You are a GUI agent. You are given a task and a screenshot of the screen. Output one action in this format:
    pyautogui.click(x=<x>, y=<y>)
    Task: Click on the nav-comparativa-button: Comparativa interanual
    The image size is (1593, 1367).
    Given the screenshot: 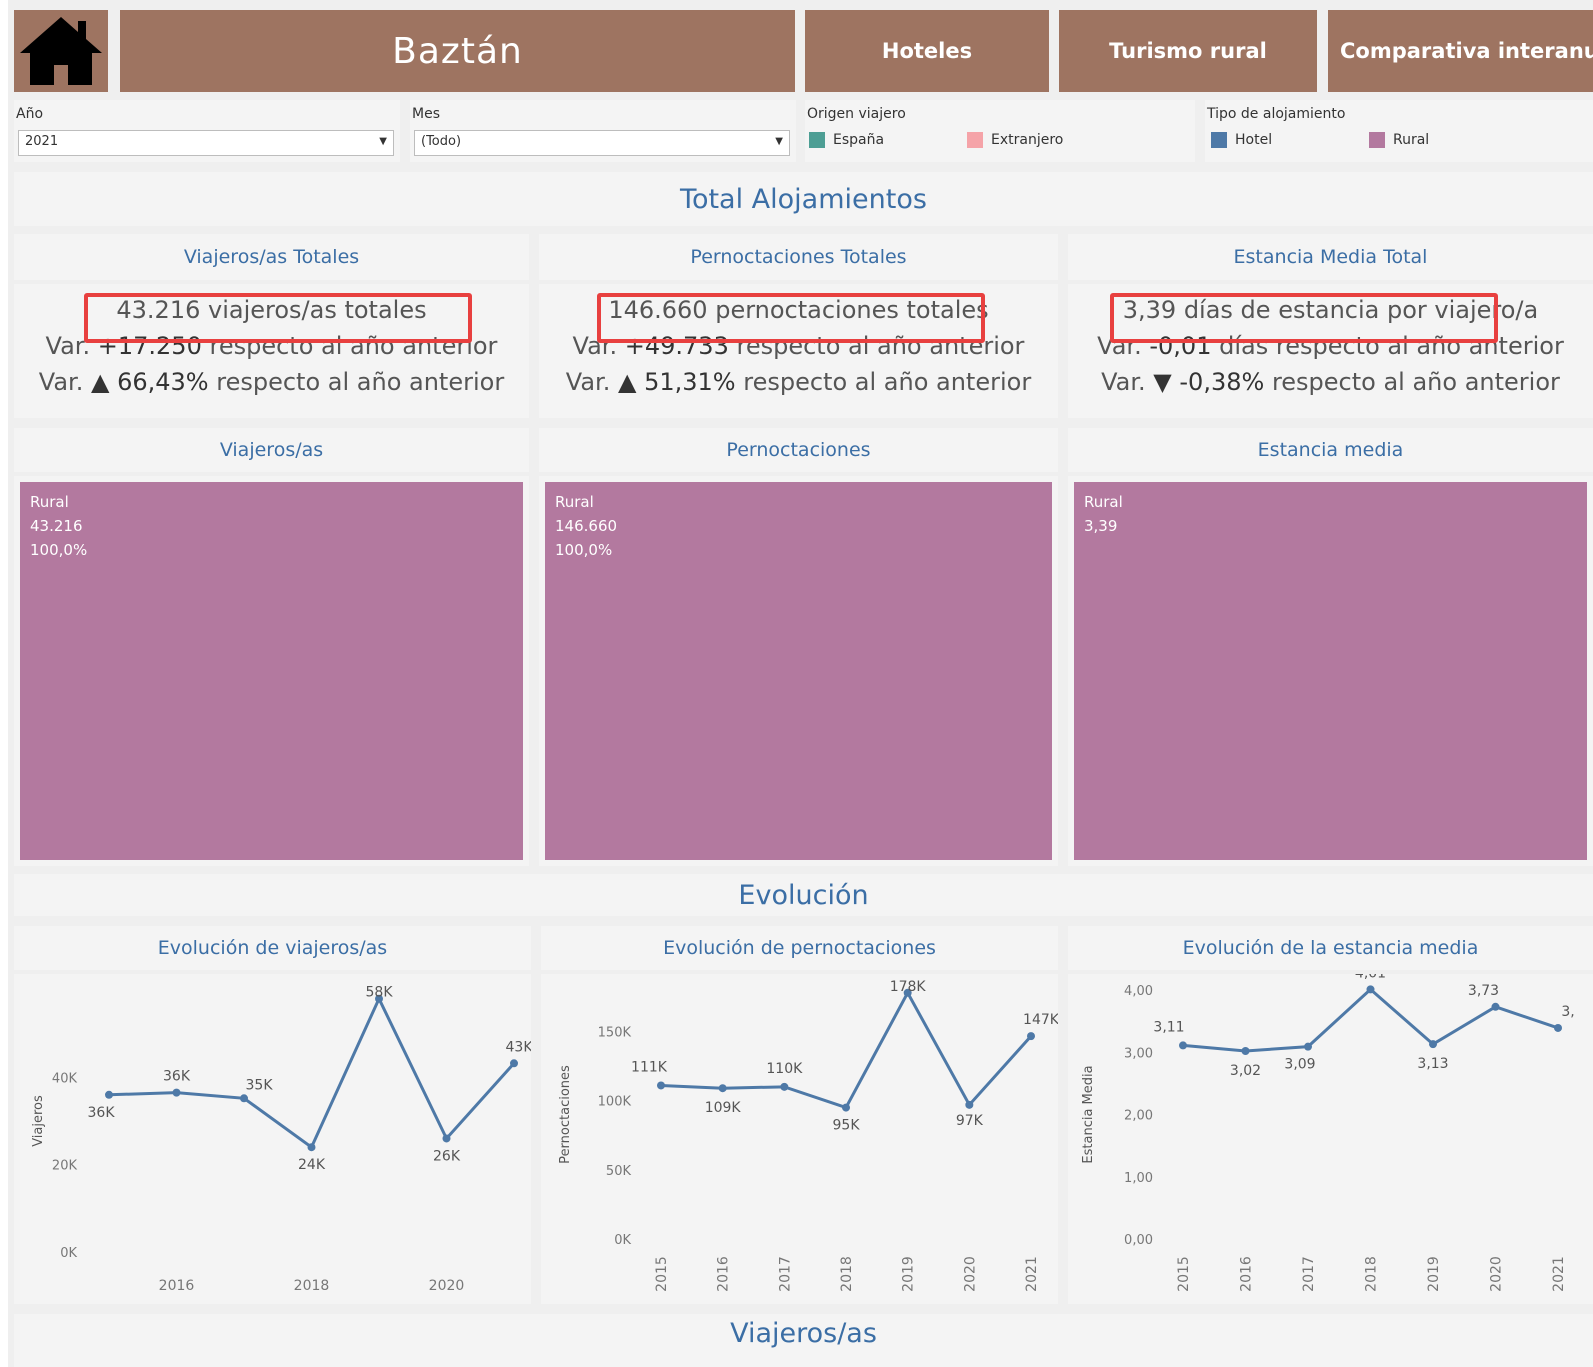 What is the action you would take?
    pyautogui.click(x=1460, y=51)
    